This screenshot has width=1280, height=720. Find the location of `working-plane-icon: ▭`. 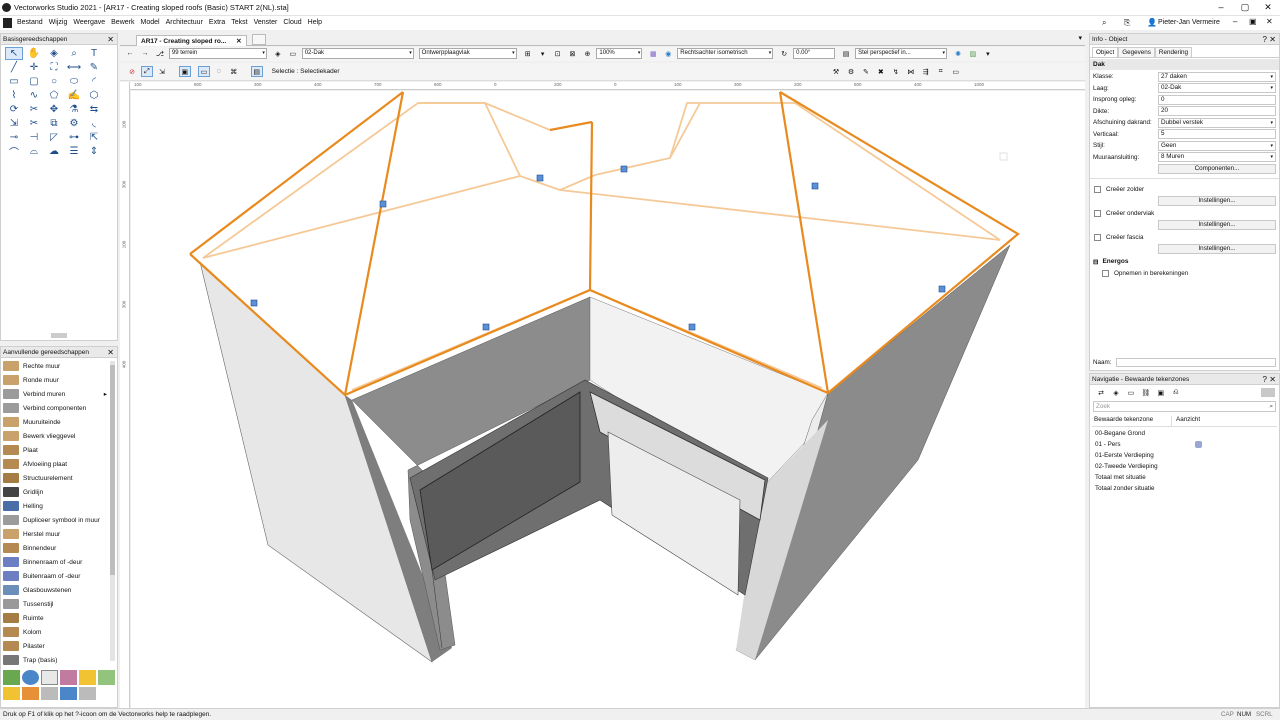

working-plane-icon: ▭ is located at coordinates (956, 71).